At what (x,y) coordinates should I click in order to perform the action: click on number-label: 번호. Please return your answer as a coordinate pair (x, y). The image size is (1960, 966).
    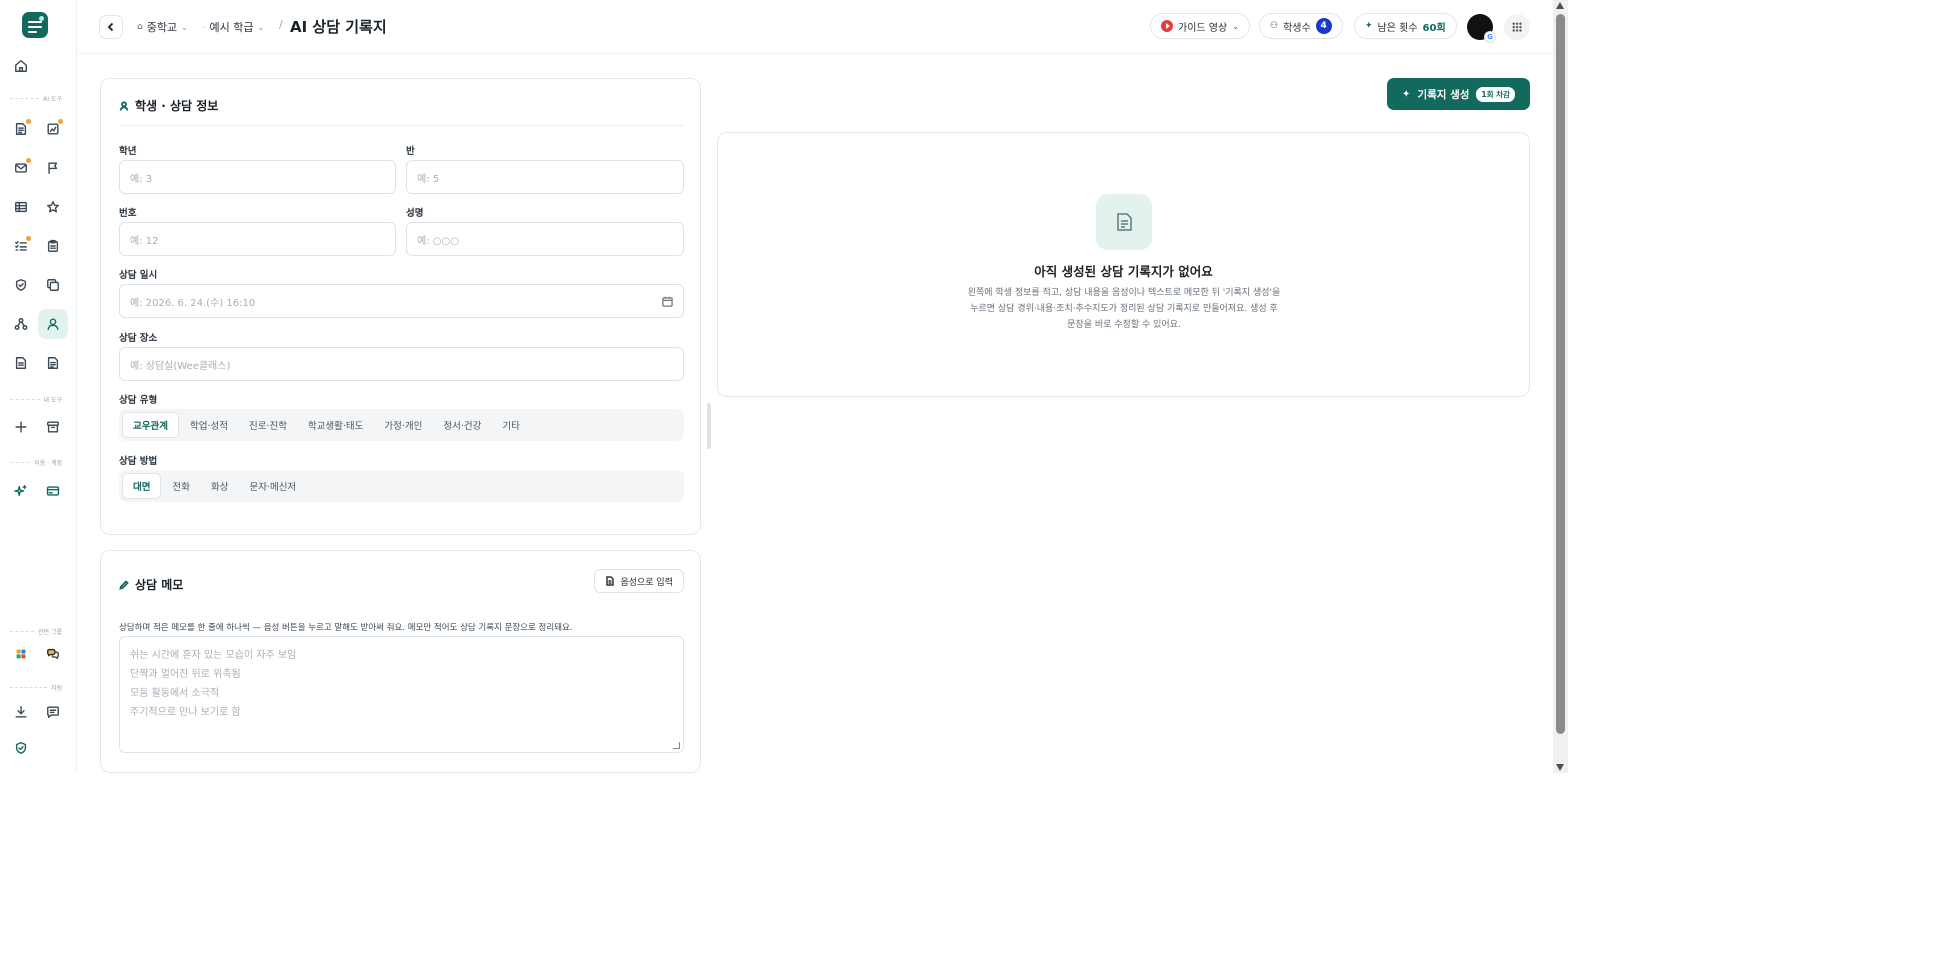
    Looking at the image, I should click on (128, 213).